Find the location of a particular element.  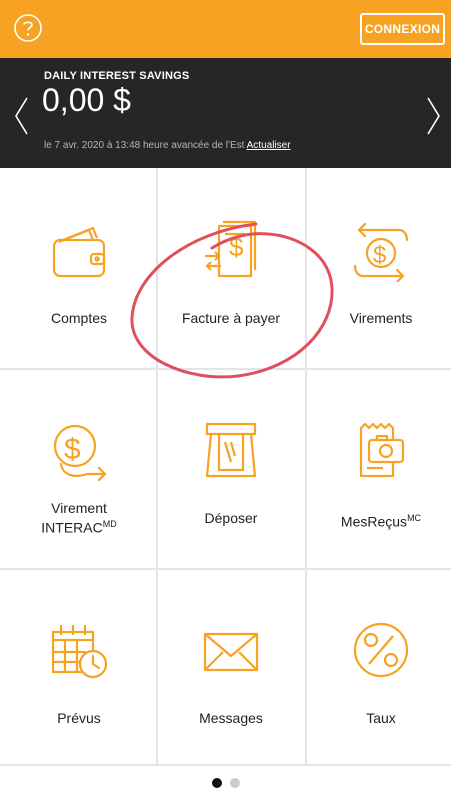

tile-virements: $ Virements is located at coordinates (378, 268).